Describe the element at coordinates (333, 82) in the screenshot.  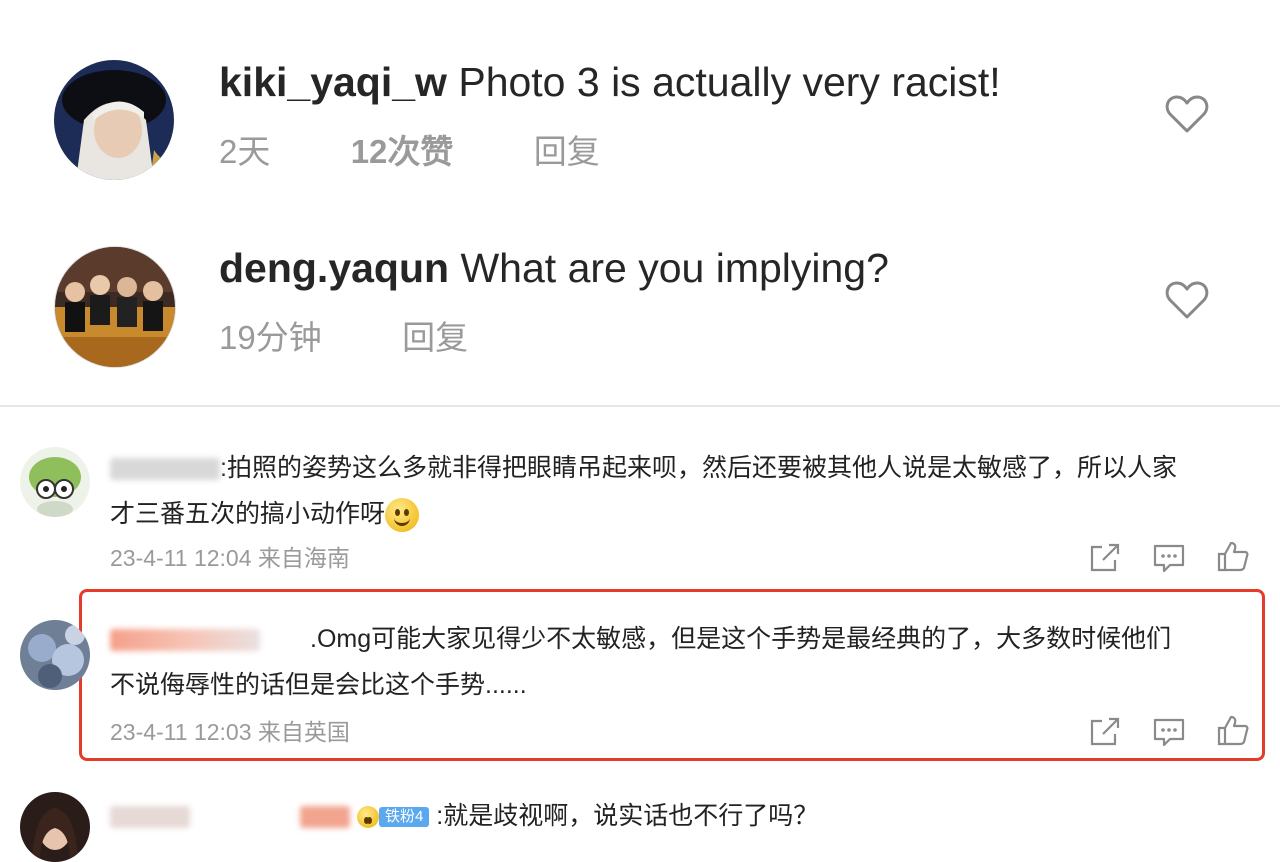
I see `comment-username-1: kiki_yaqi_w` at that location.